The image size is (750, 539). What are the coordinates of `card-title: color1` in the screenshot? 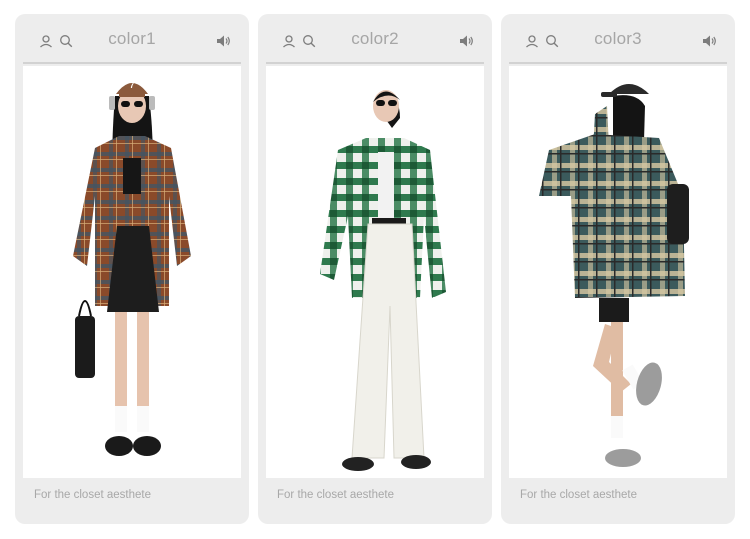 It's located at (132, 38).